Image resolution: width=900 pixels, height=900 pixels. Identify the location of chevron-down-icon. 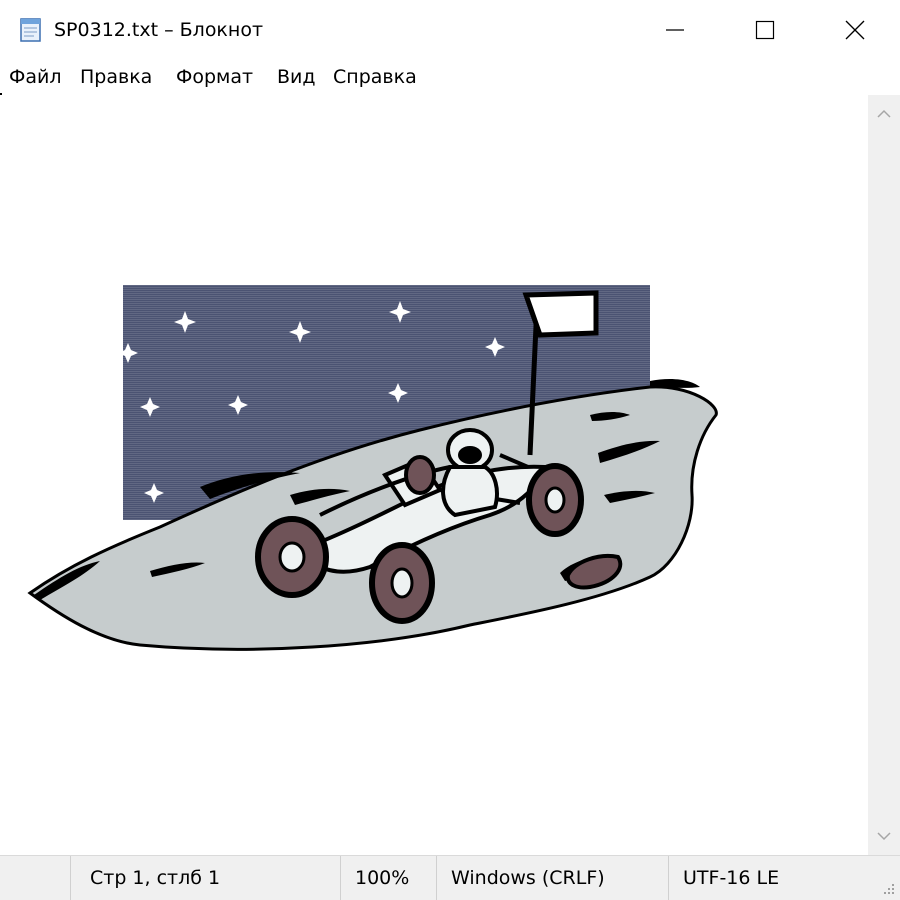
(884, 836).